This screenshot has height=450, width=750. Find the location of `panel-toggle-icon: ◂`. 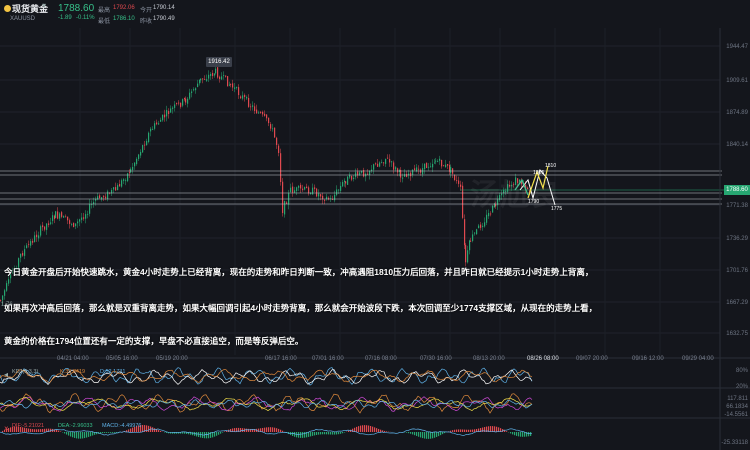

panel-toggle-icon: ◂ is located at coordinates (6, 374).